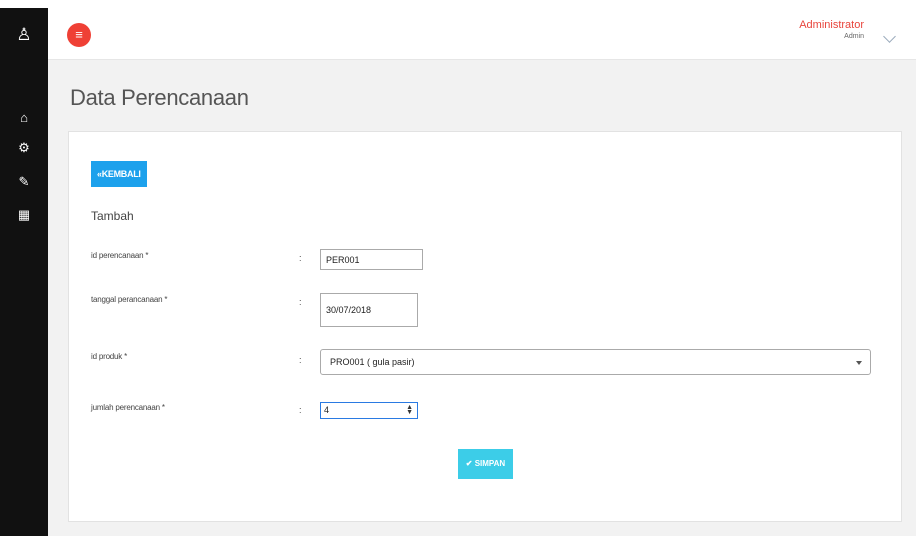  I want to click on id-perencanaan-input, so click(371, 259).